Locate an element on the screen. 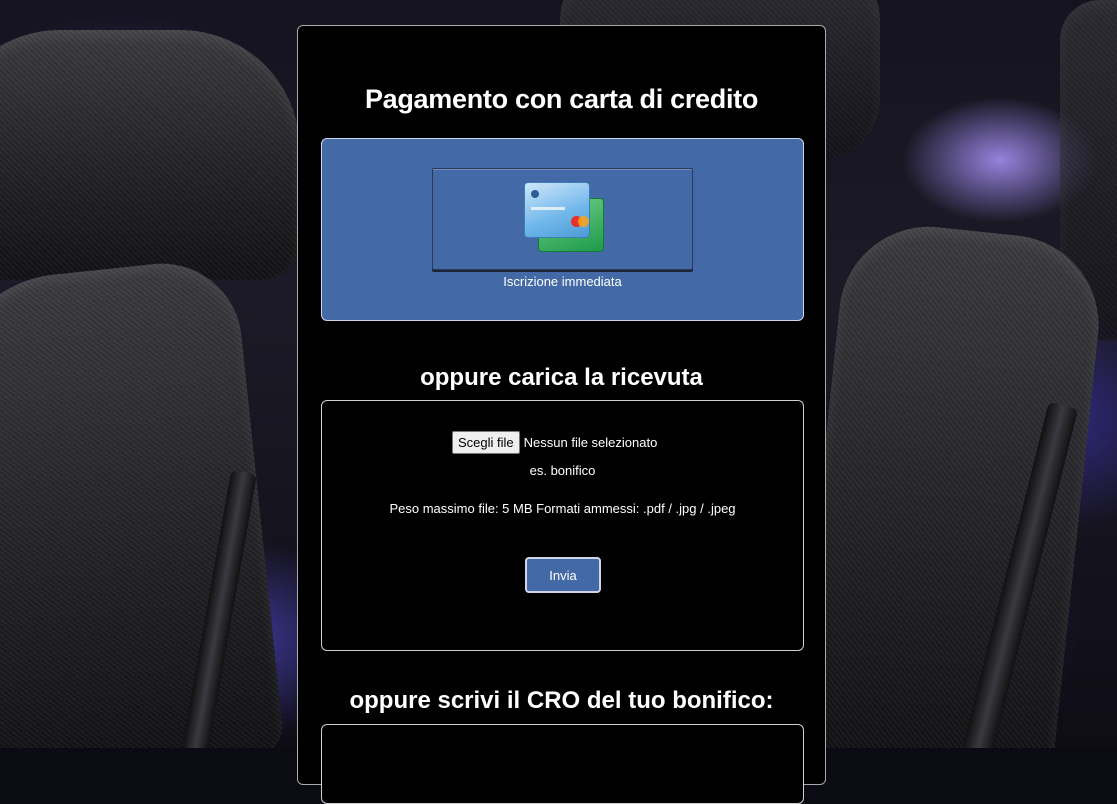 This screenshot has height=804, width=1117. card-payment-section: Iscrizione immediata is located at coordinates (562, 229).